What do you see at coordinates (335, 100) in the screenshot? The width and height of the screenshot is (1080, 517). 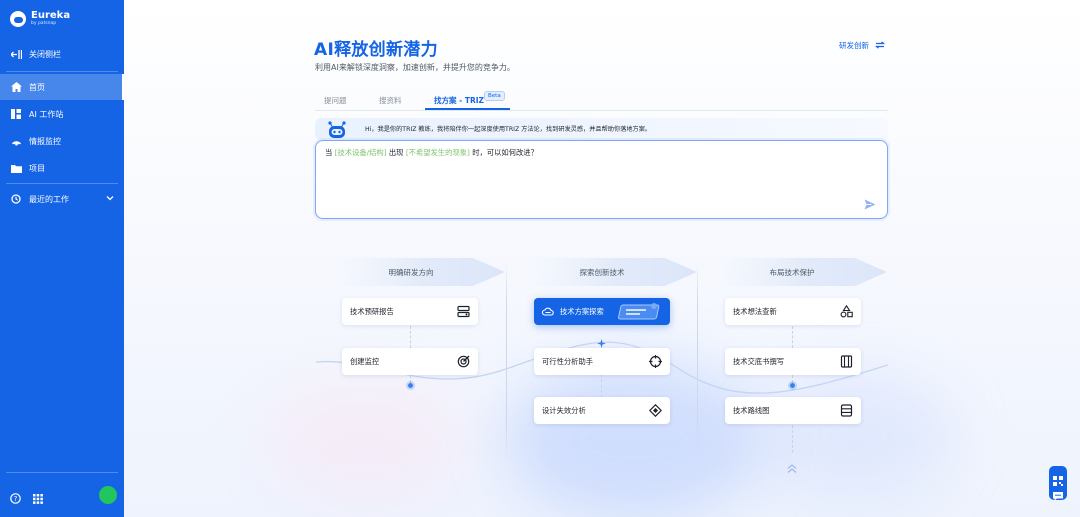 I see `tab-ask: 提问题` at bounding box center [335, 100].